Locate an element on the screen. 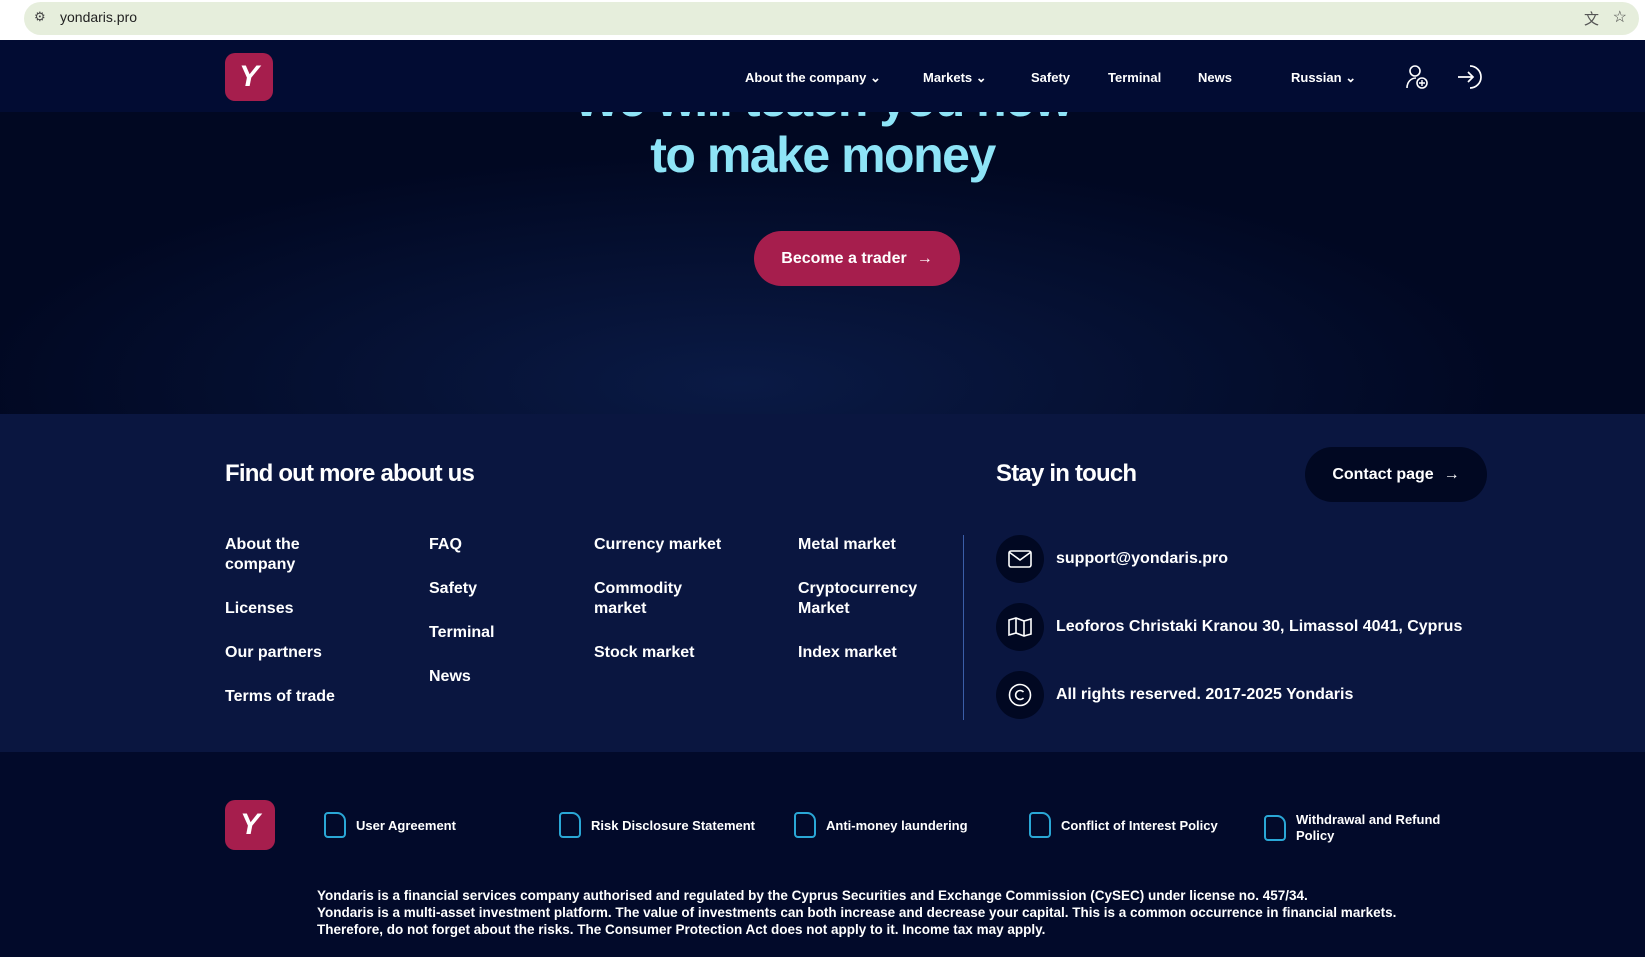  browser-bar: ⚙ yondaris.pro 文 ☆ is located at coordinates (822, 20).